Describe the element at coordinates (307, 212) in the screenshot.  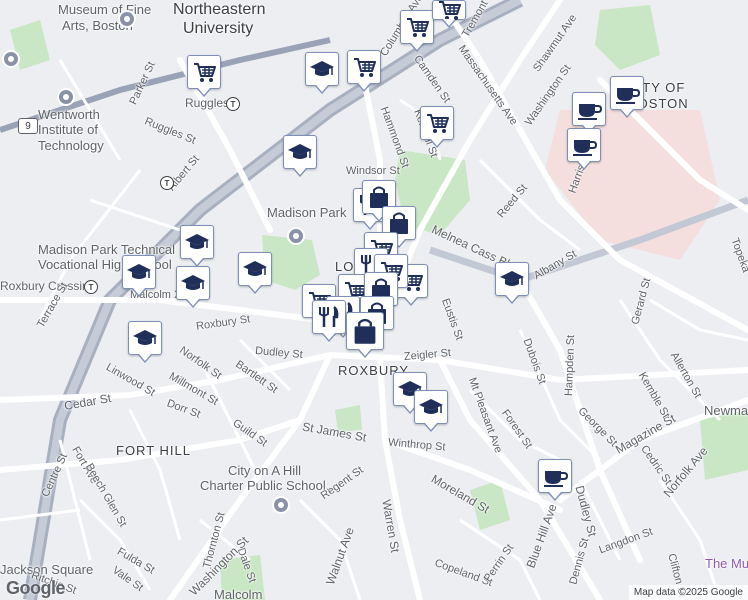
I see `label-madison-park: Madison Park` at that location.